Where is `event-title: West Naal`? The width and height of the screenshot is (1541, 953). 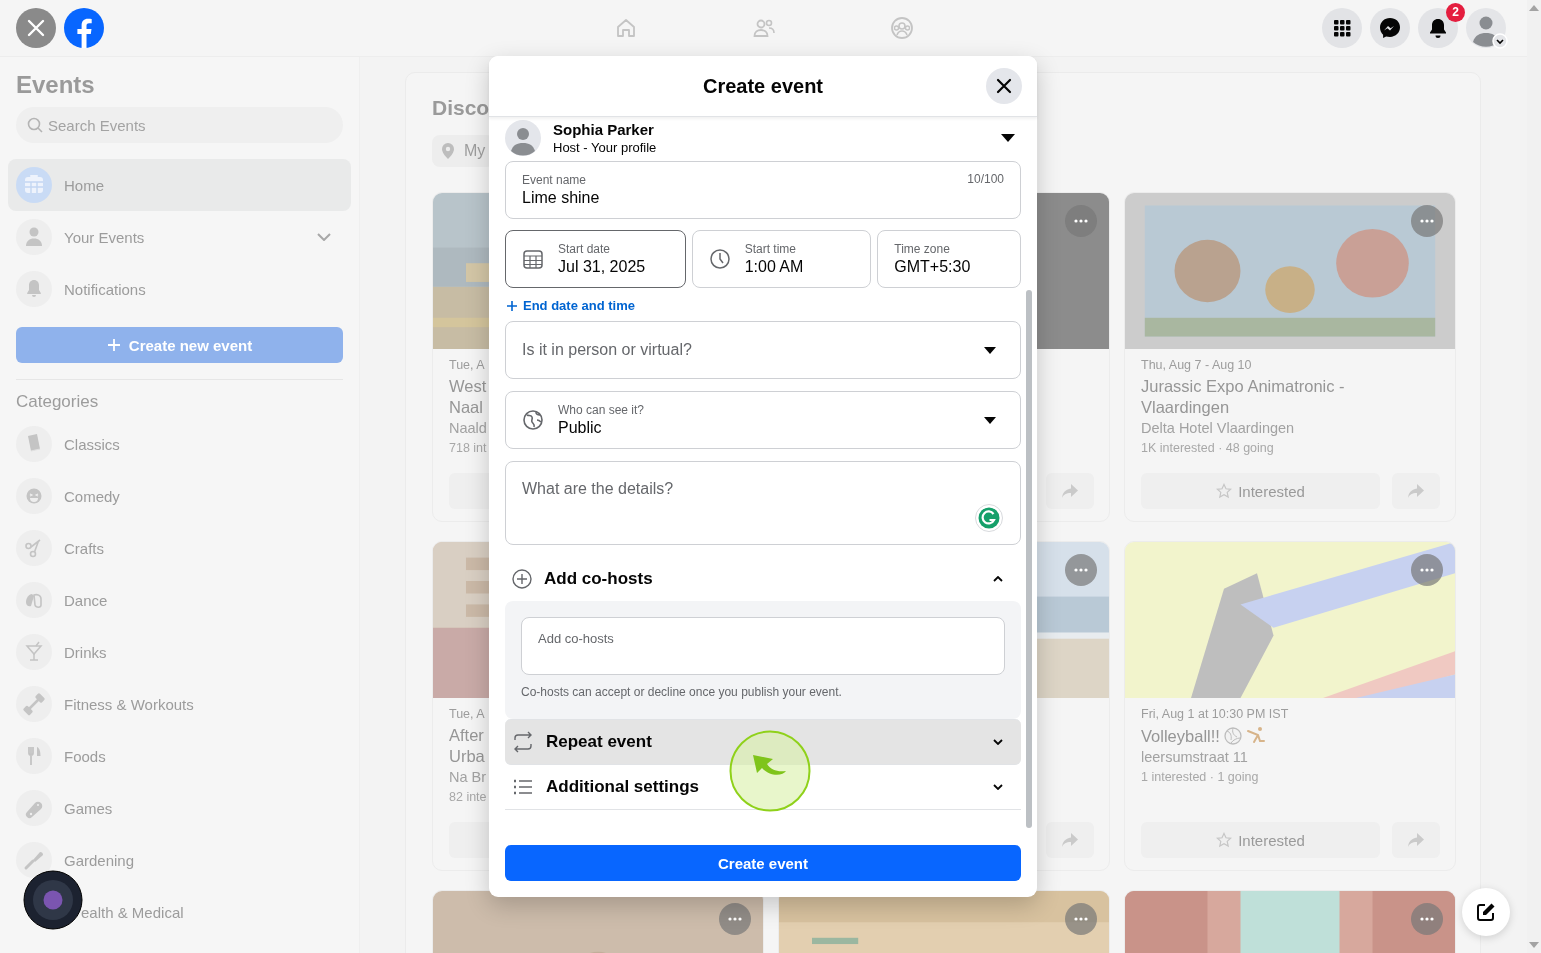
event-title: West Naal is located at coordinates (468, 397).